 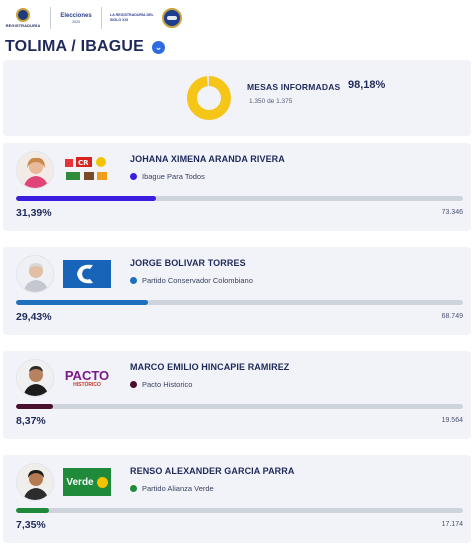 I want to click on alianza-verde-logo: Verde, so click(x=87, y=482).